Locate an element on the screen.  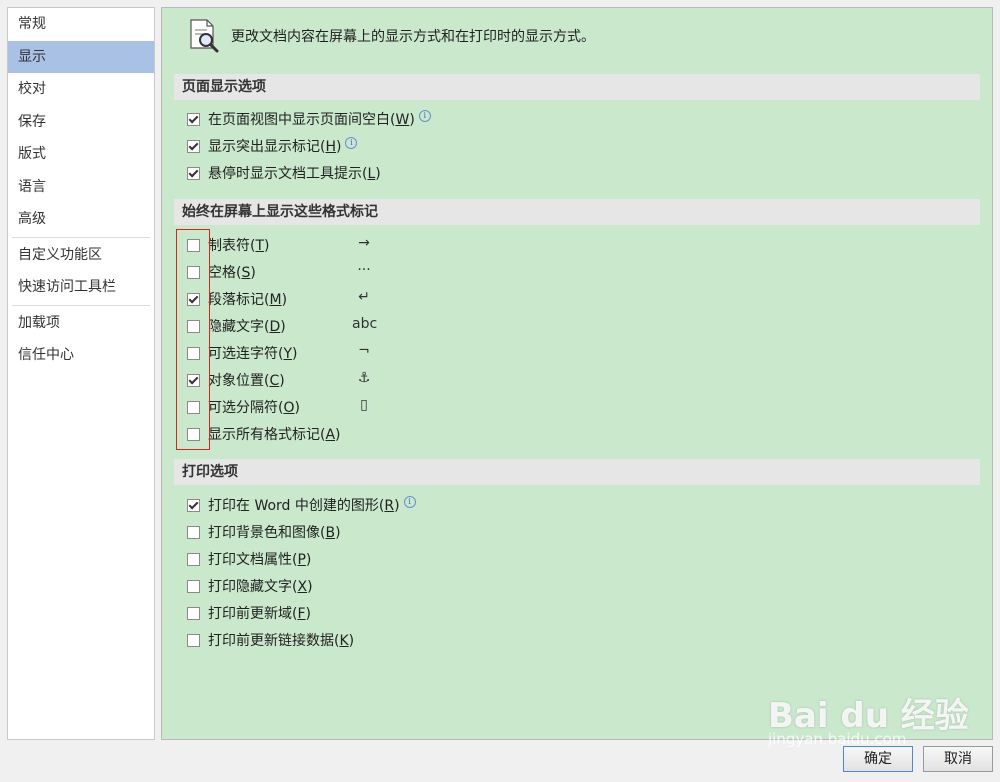
sidebar-item-advanced: 高级 is located at coordinates (81, 219).